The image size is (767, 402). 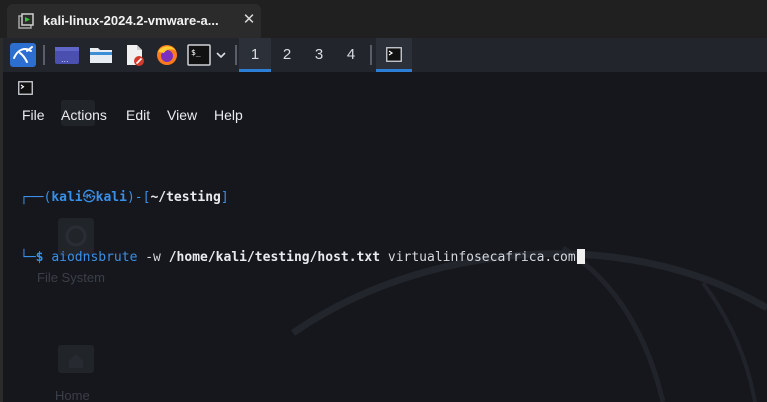 I want to click on workspace-3: 3, so click(x=319, y=55).